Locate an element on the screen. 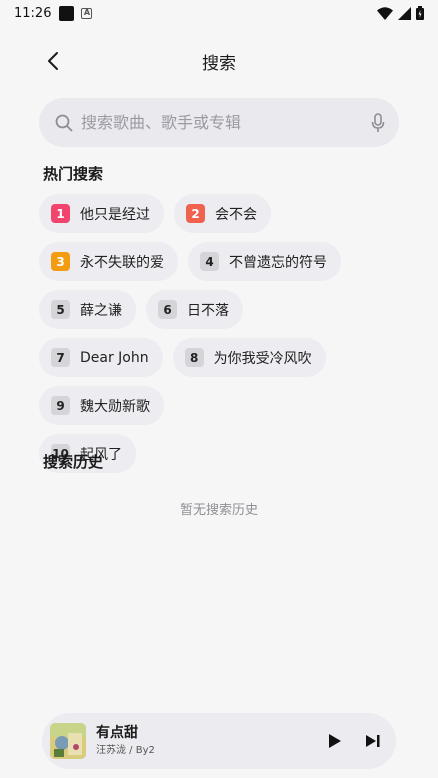 The height and width of the screenshot is (778, 438). hot-search-text: 为你我受冷风吹 is located at coordinates (262, 358).